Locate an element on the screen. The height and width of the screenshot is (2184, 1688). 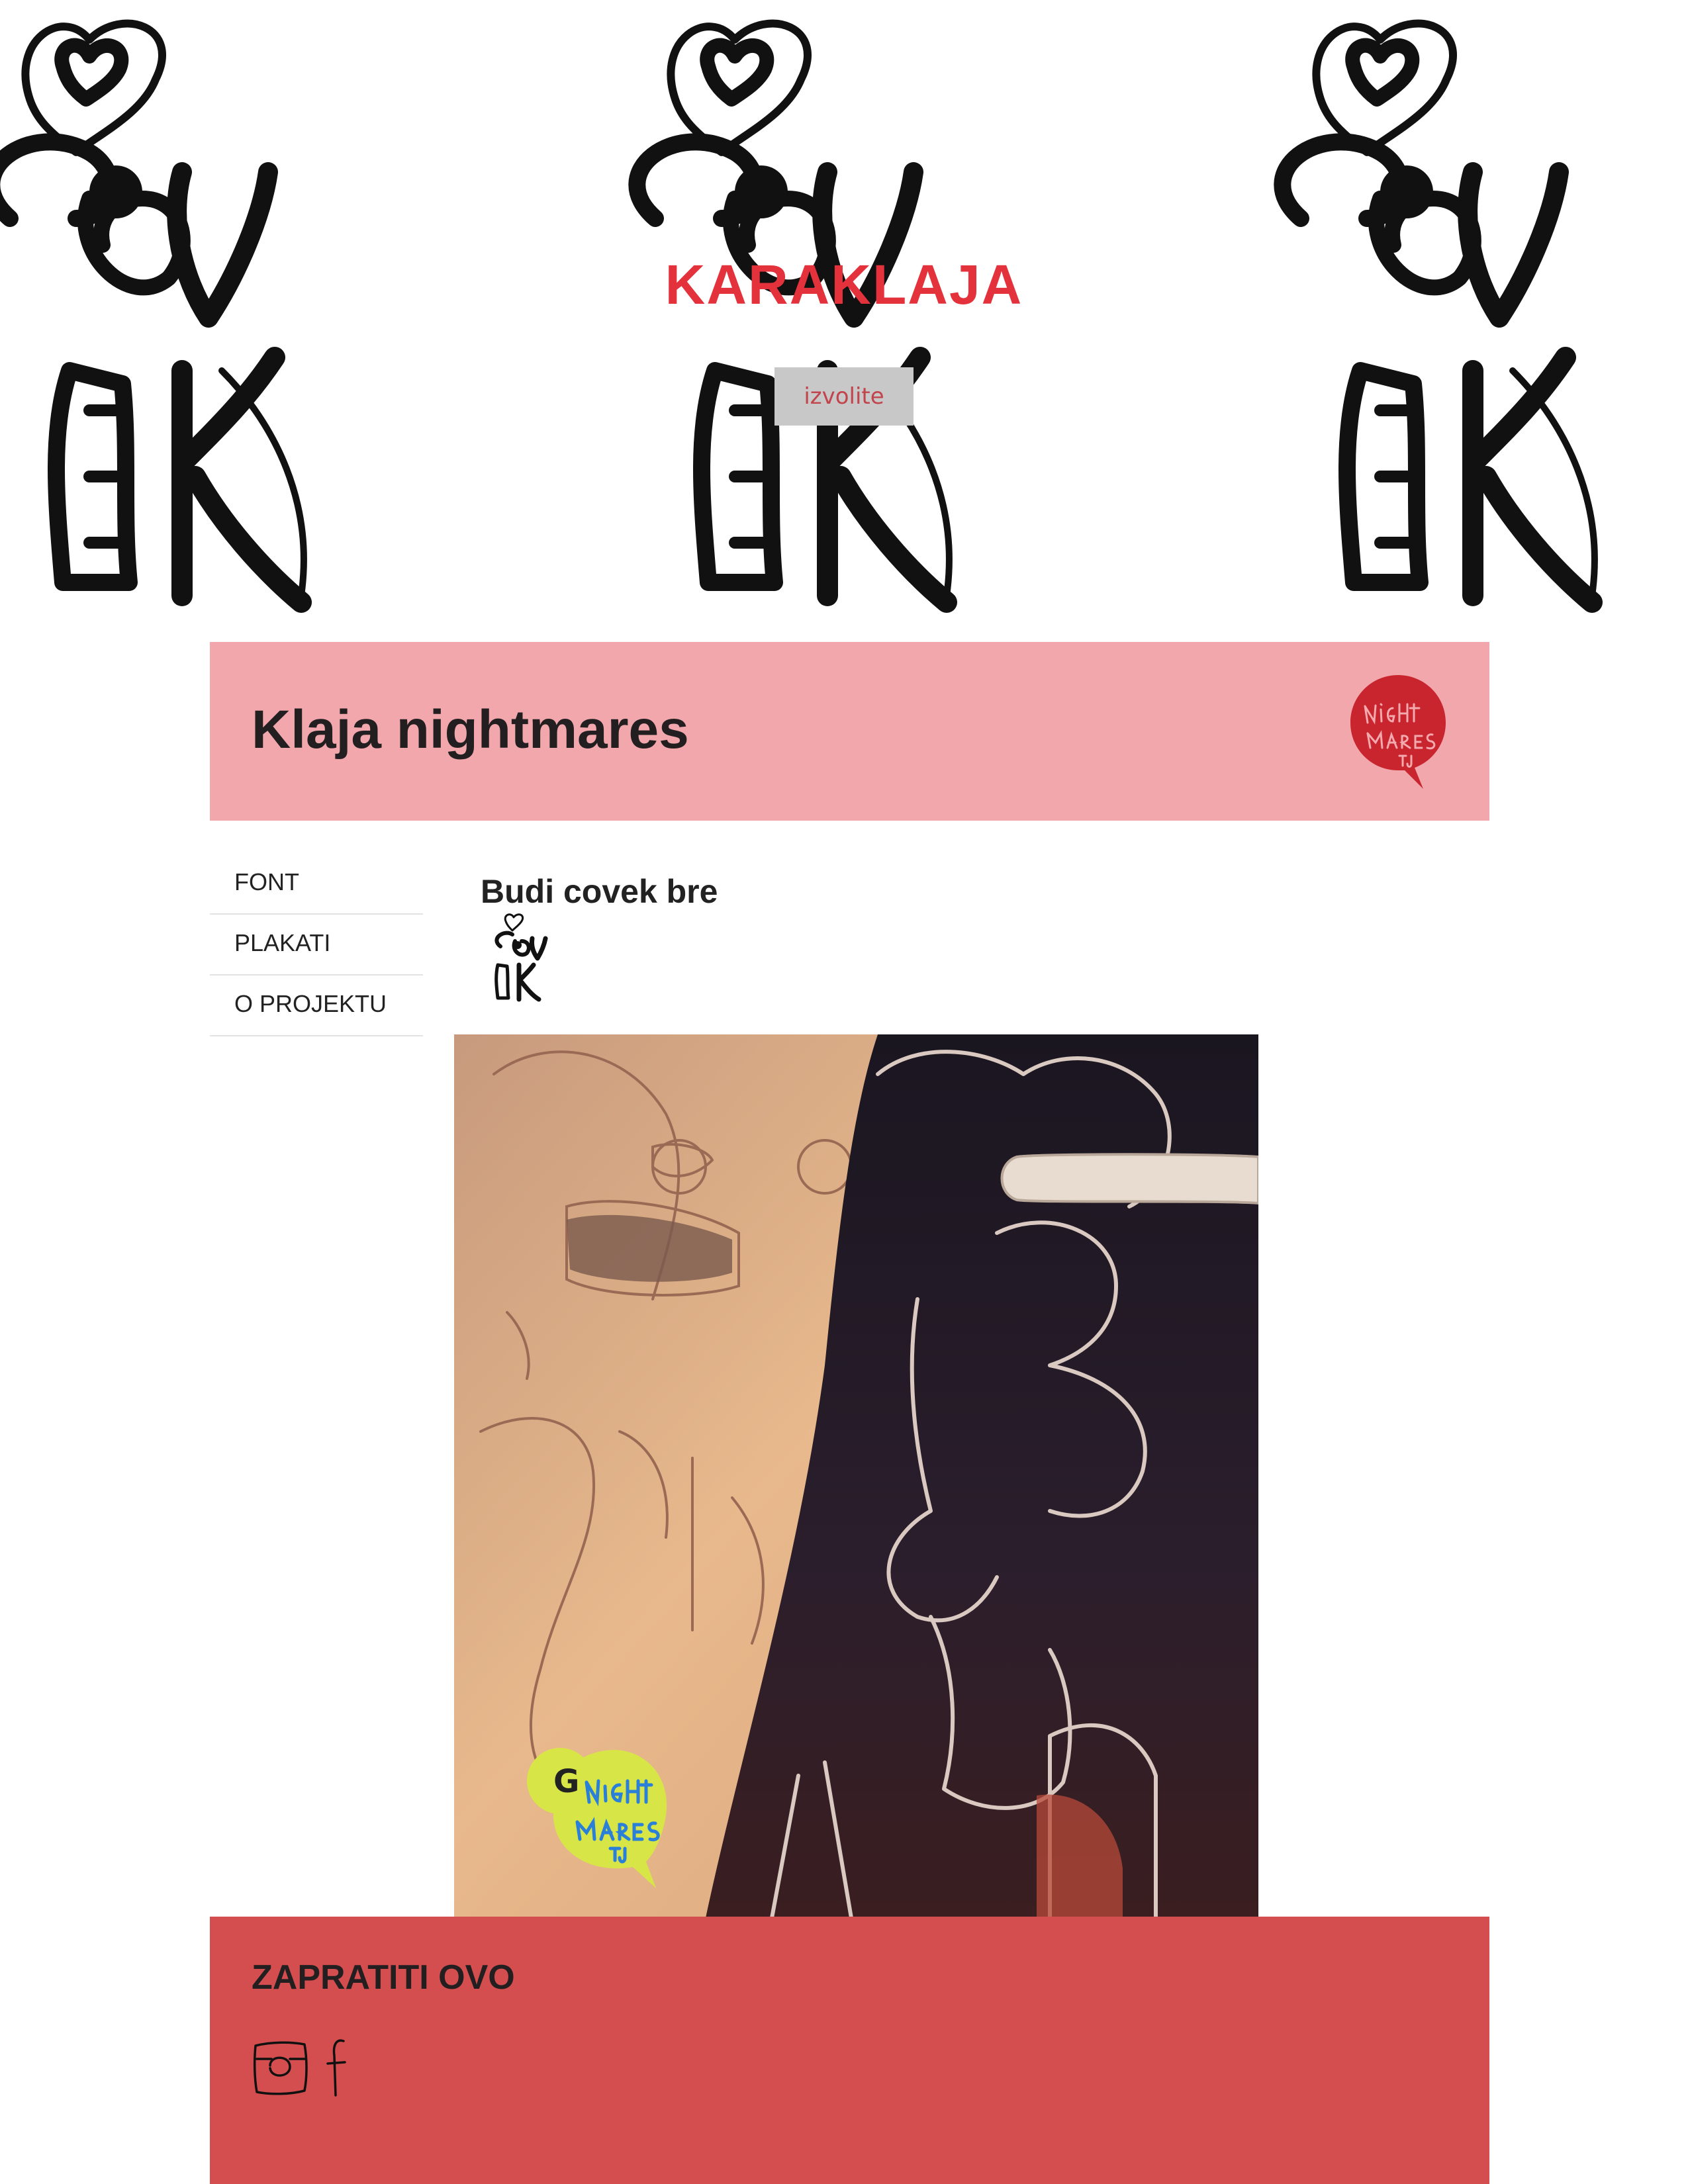
nav-item-o-projektu: O PROJEKTU is located at coordinates (316, 1006).